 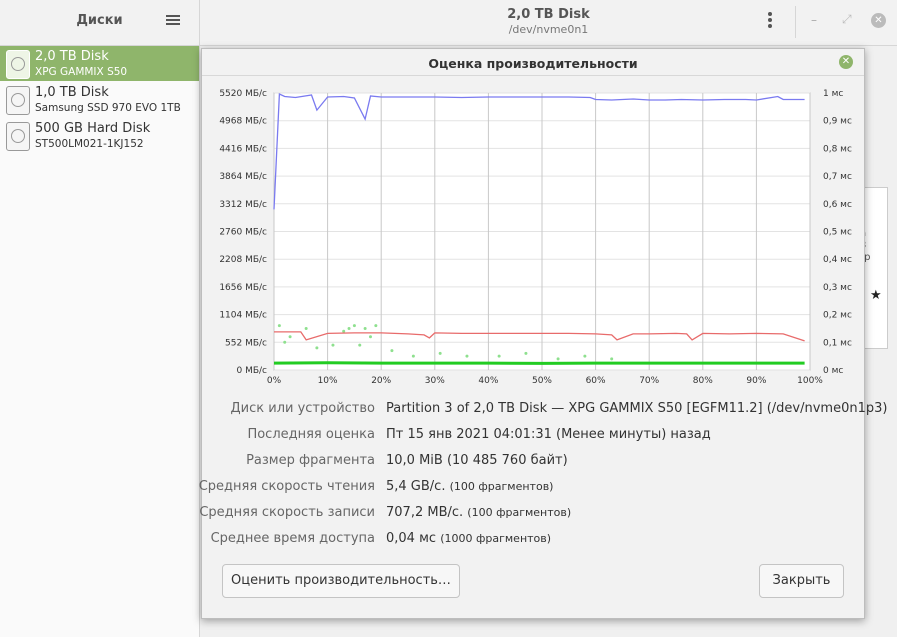 I want to click on info-label: Средняя скорость чтения, so click(x=286, y=486).